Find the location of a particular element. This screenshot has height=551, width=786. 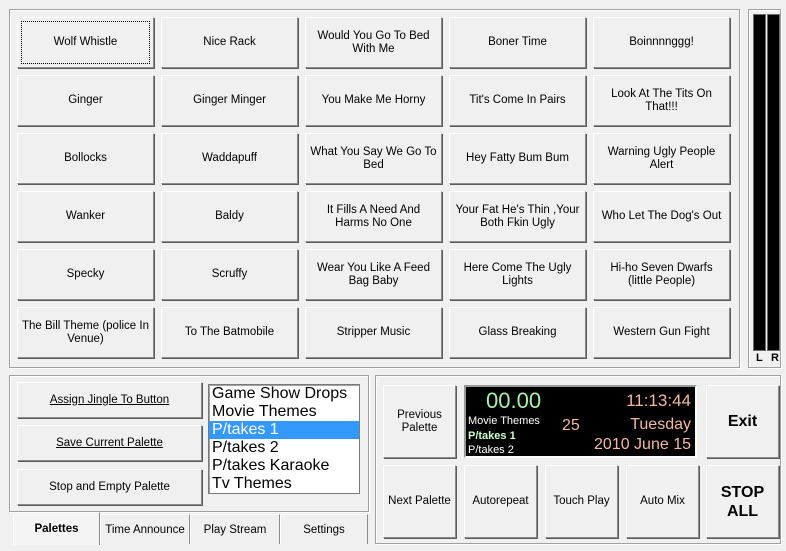

jingle-button: Wolf Whistle is located at coordinates (85, 42).